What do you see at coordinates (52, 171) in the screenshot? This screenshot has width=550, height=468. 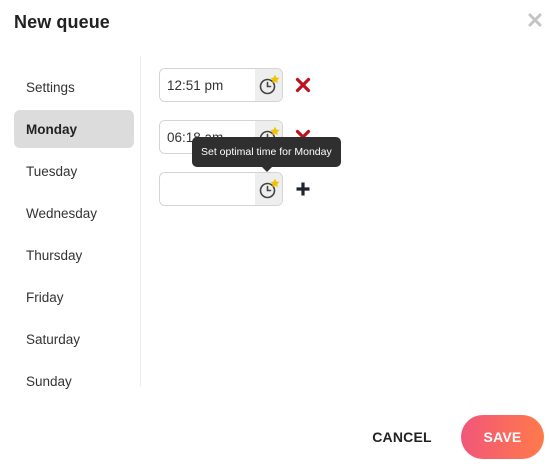 I see `sidebar-item-label: Tuesday` at bounding box center [52, 171].